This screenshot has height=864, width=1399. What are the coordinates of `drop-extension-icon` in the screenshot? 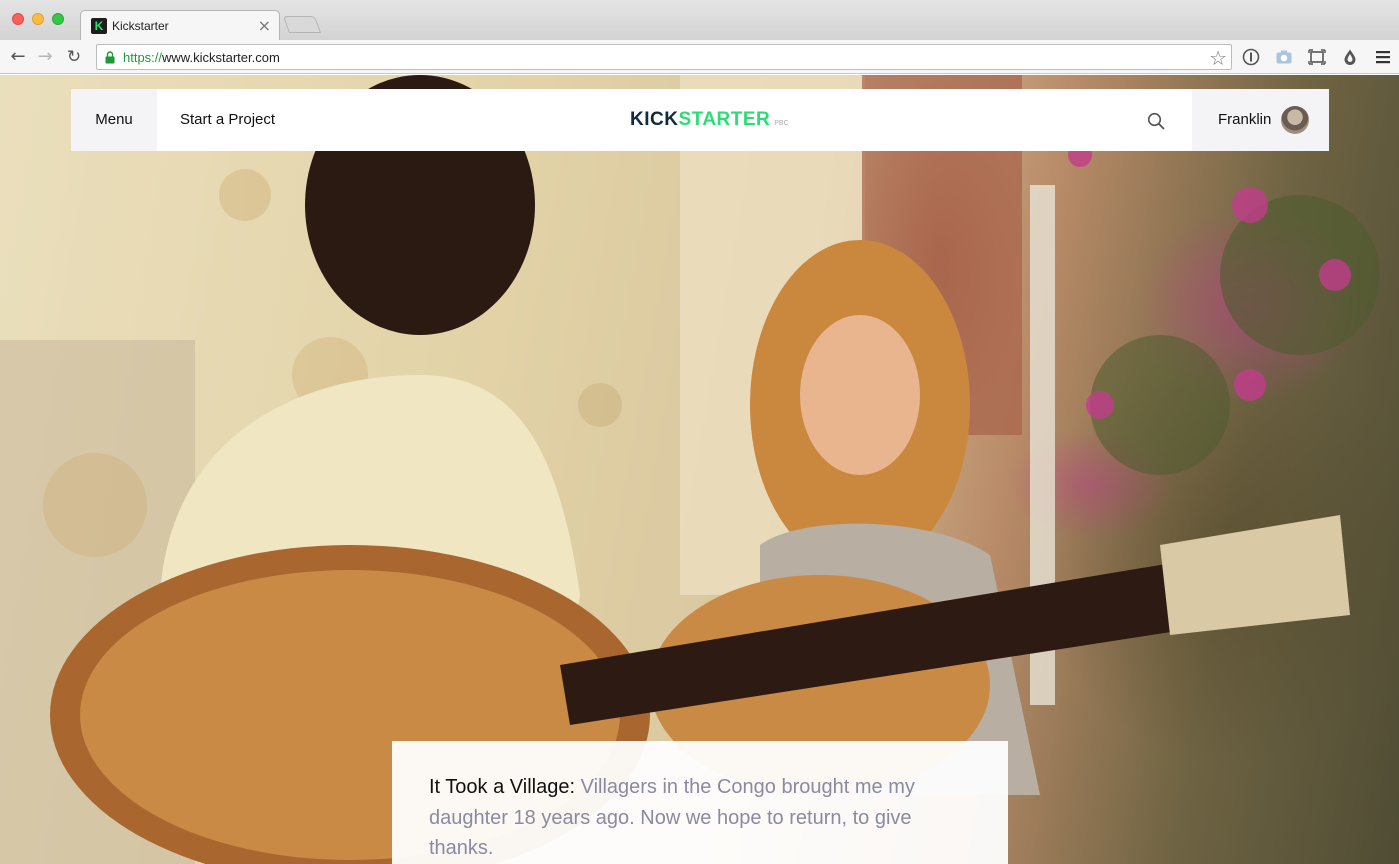 It's located at (1350, 57).